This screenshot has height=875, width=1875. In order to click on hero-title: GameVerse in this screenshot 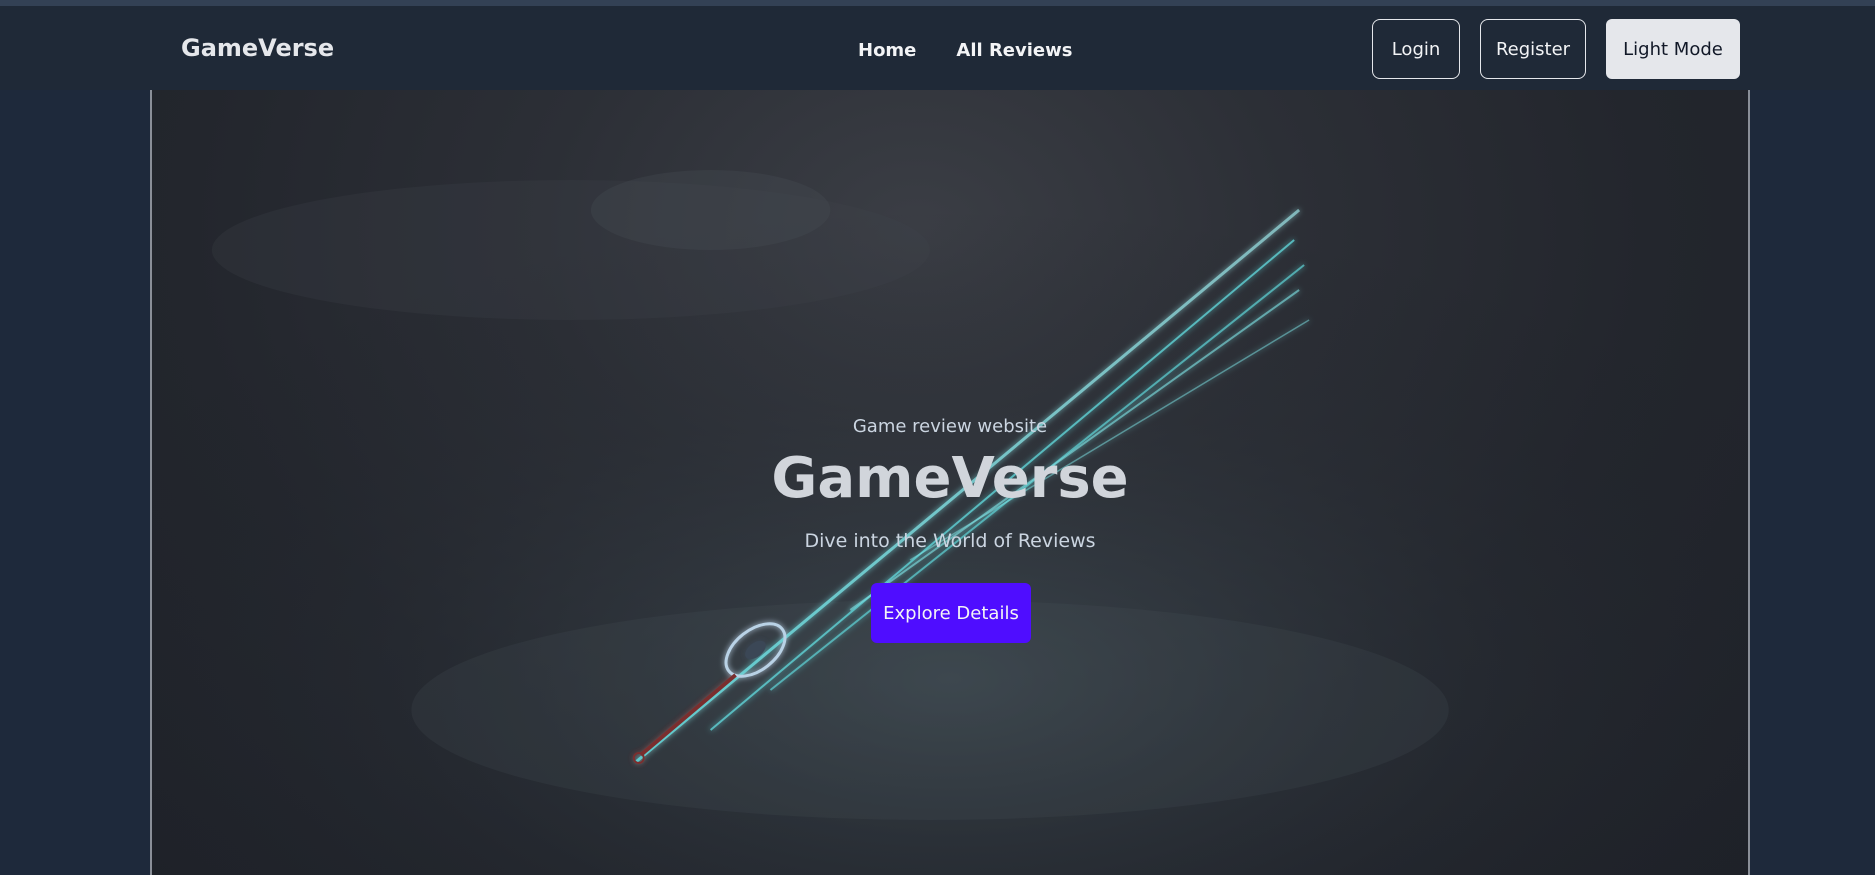, I will do `click(950, 478)`.